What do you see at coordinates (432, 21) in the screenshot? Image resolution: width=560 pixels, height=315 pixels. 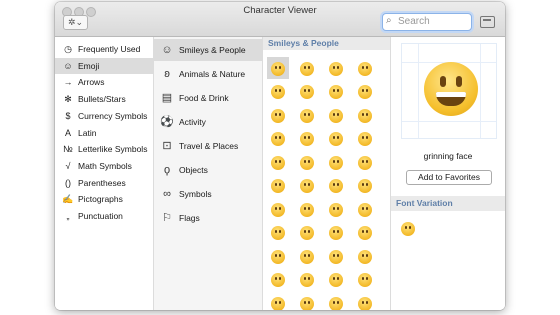 I see `search-input` at bounding box center [432, 21].